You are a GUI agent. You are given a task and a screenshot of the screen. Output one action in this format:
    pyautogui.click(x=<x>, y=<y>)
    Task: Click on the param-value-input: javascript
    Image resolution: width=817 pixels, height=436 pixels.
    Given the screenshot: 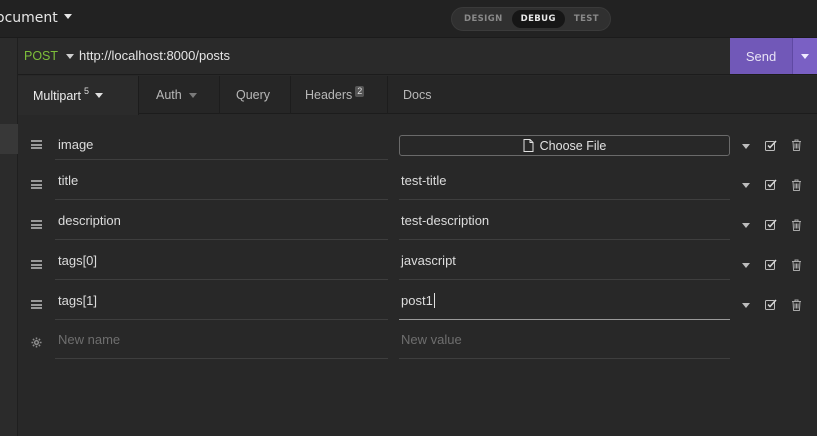 What is the action you would take?
    pyautogui.click(x=564, y=260)
    